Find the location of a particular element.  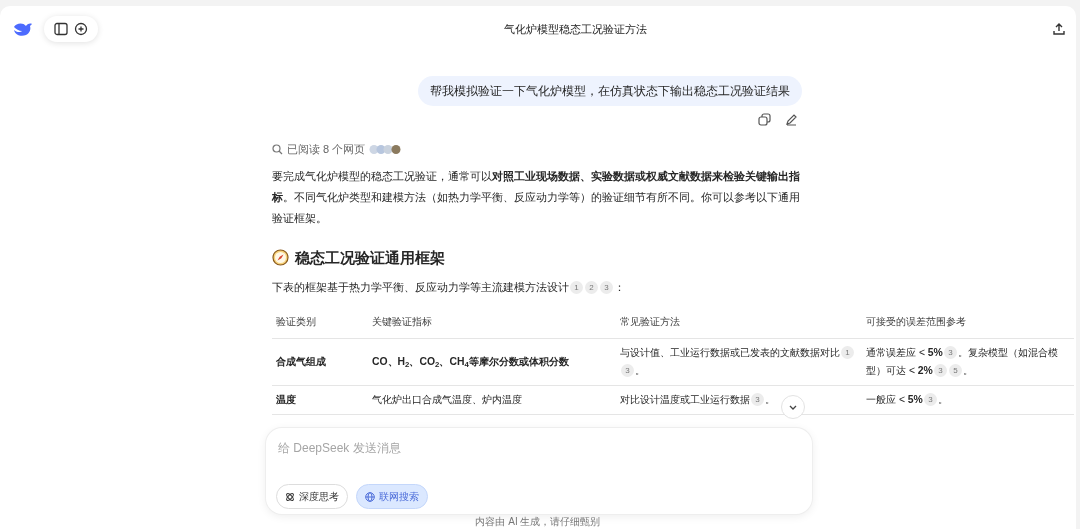

search-status: 已阅读 8 个网页 is located at coordinates (326, 149).